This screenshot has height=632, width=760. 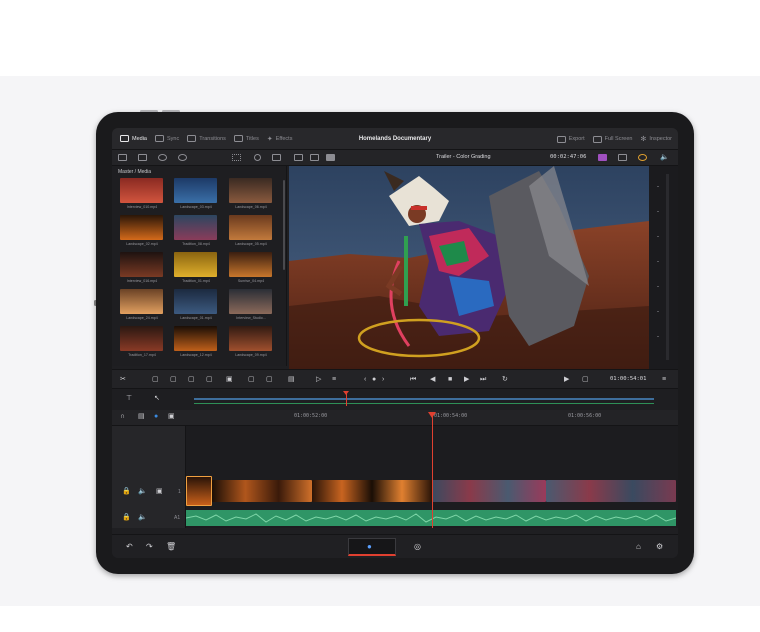 What do you see at coordinates (123, 380) in the screenshot?
I see `scissors-icon: ✂` at bounding box center [123, 380].